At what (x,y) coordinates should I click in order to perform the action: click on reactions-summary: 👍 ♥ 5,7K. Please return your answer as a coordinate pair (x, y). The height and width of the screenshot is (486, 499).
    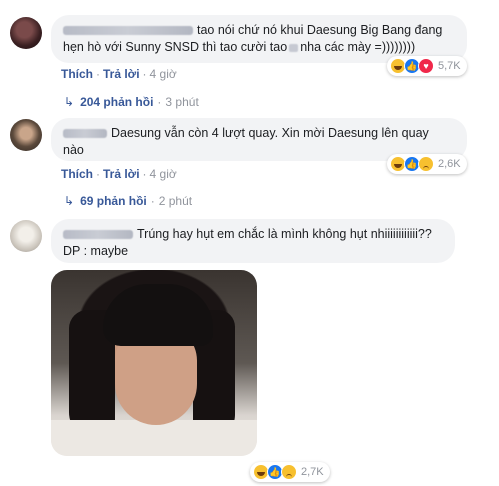
    Looking at the image, I should click on (427, 66).